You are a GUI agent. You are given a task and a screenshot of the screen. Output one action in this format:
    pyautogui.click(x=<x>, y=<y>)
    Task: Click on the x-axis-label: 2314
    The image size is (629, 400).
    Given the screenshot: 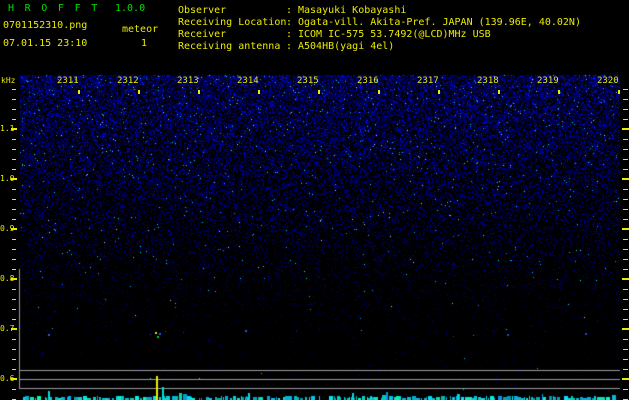 What is the action you would take?
    pyautogui.click(x=248, y=81)
    